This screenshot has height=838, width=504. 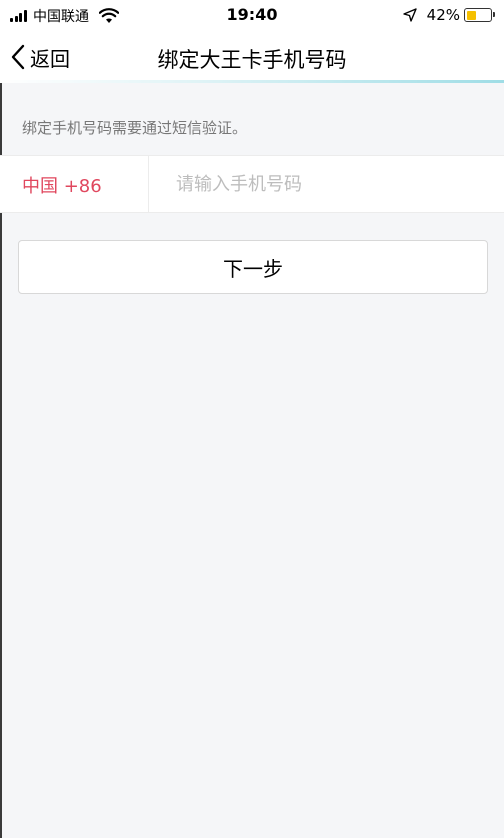 I want to click on nav-underline, so click(x=252, y=81).